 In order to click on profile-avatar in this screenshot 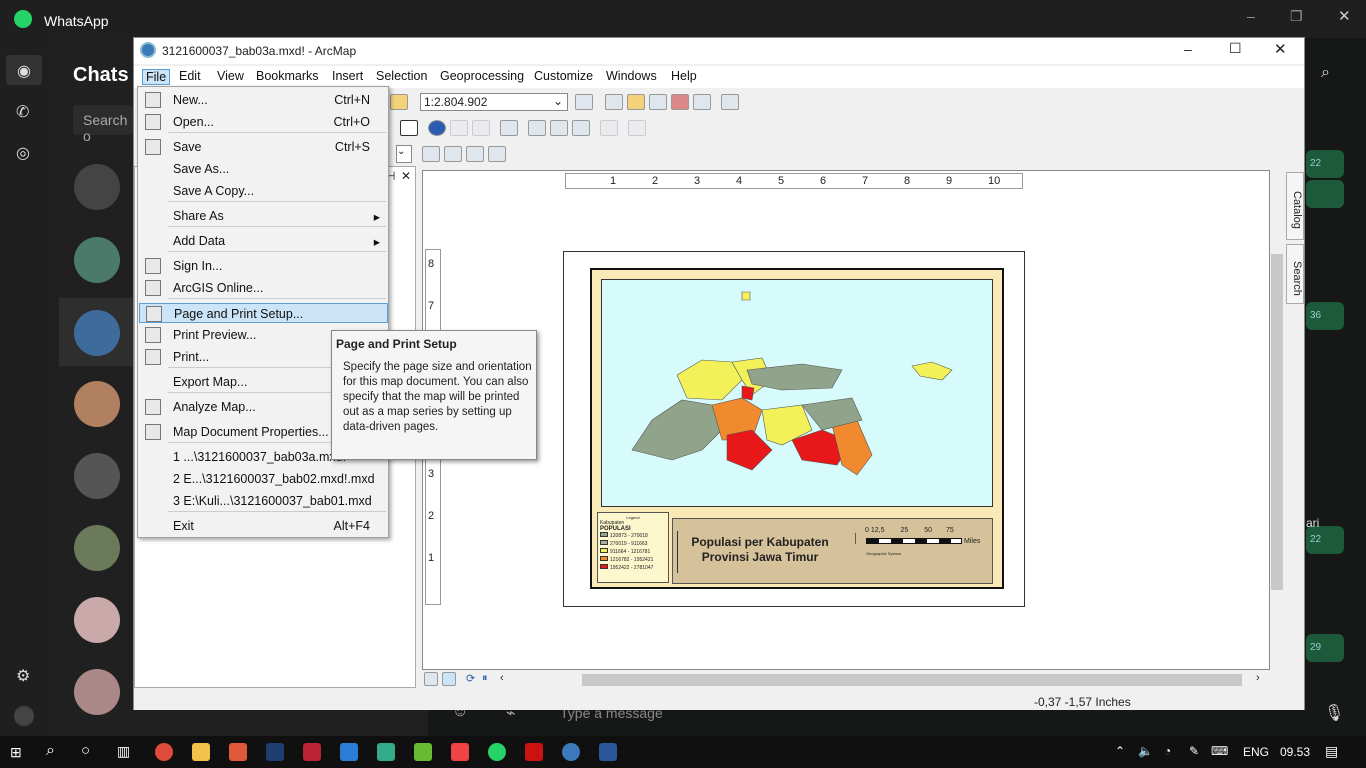, I will do `click(24, 716)`.